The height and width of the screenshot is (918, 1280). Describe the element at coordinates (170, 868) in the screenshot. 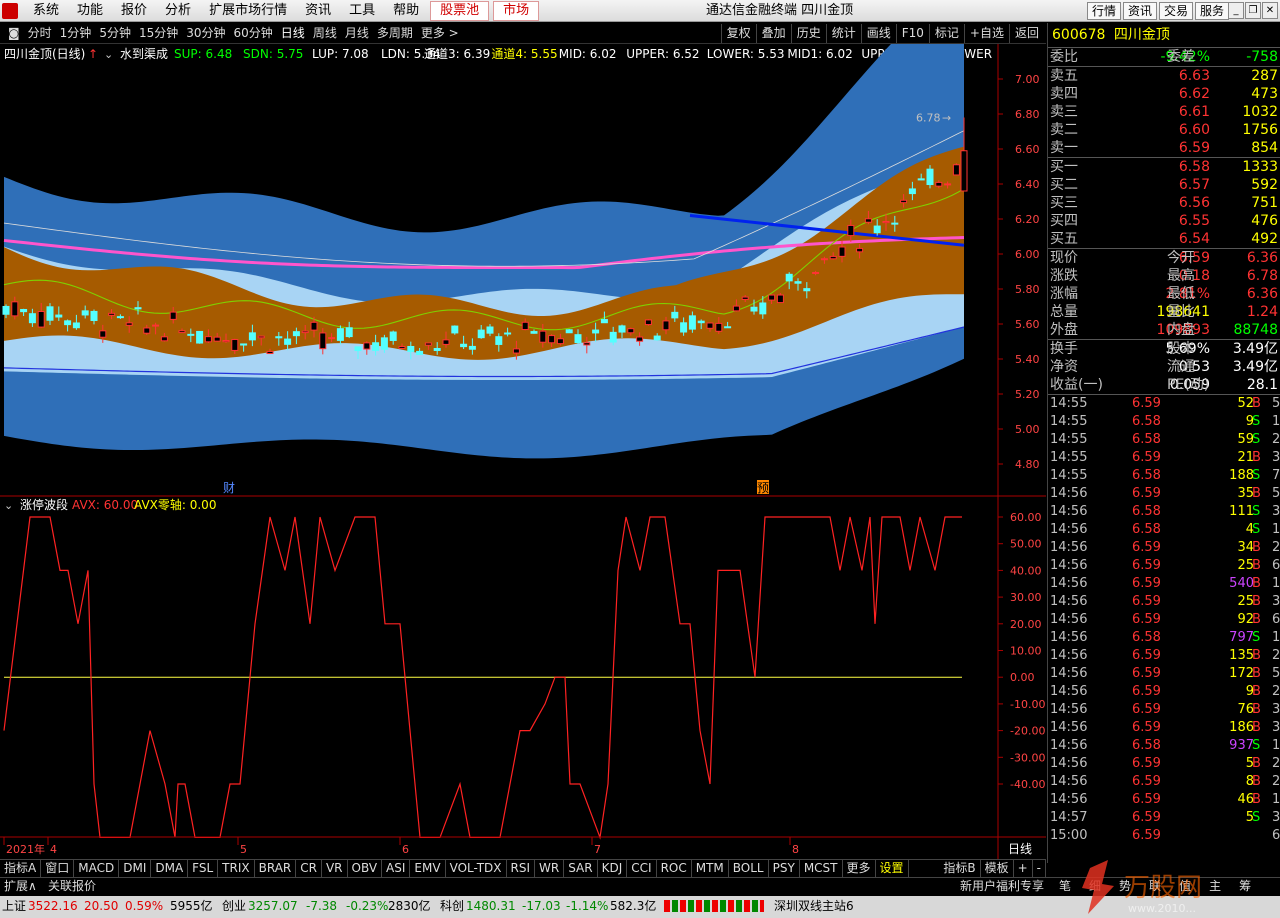

I see `indicator-tab: DMA` at that location.